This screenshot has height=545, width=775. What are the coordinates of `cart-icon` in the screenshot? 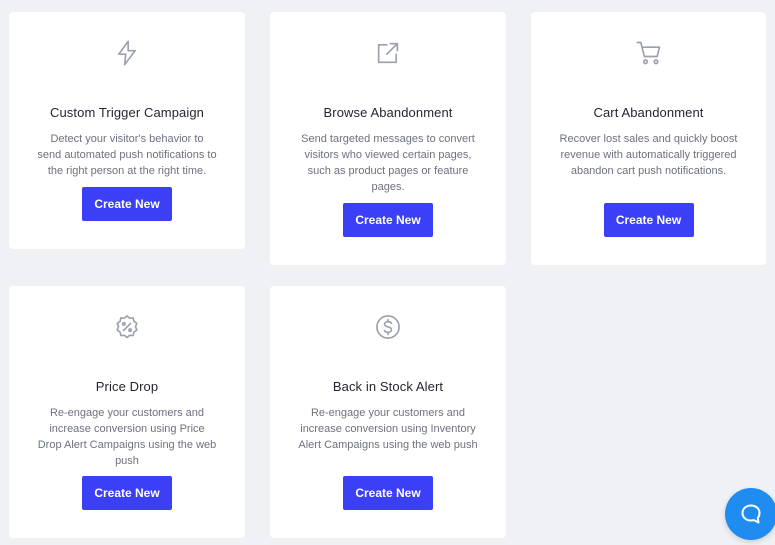 It's located at (649, 53).